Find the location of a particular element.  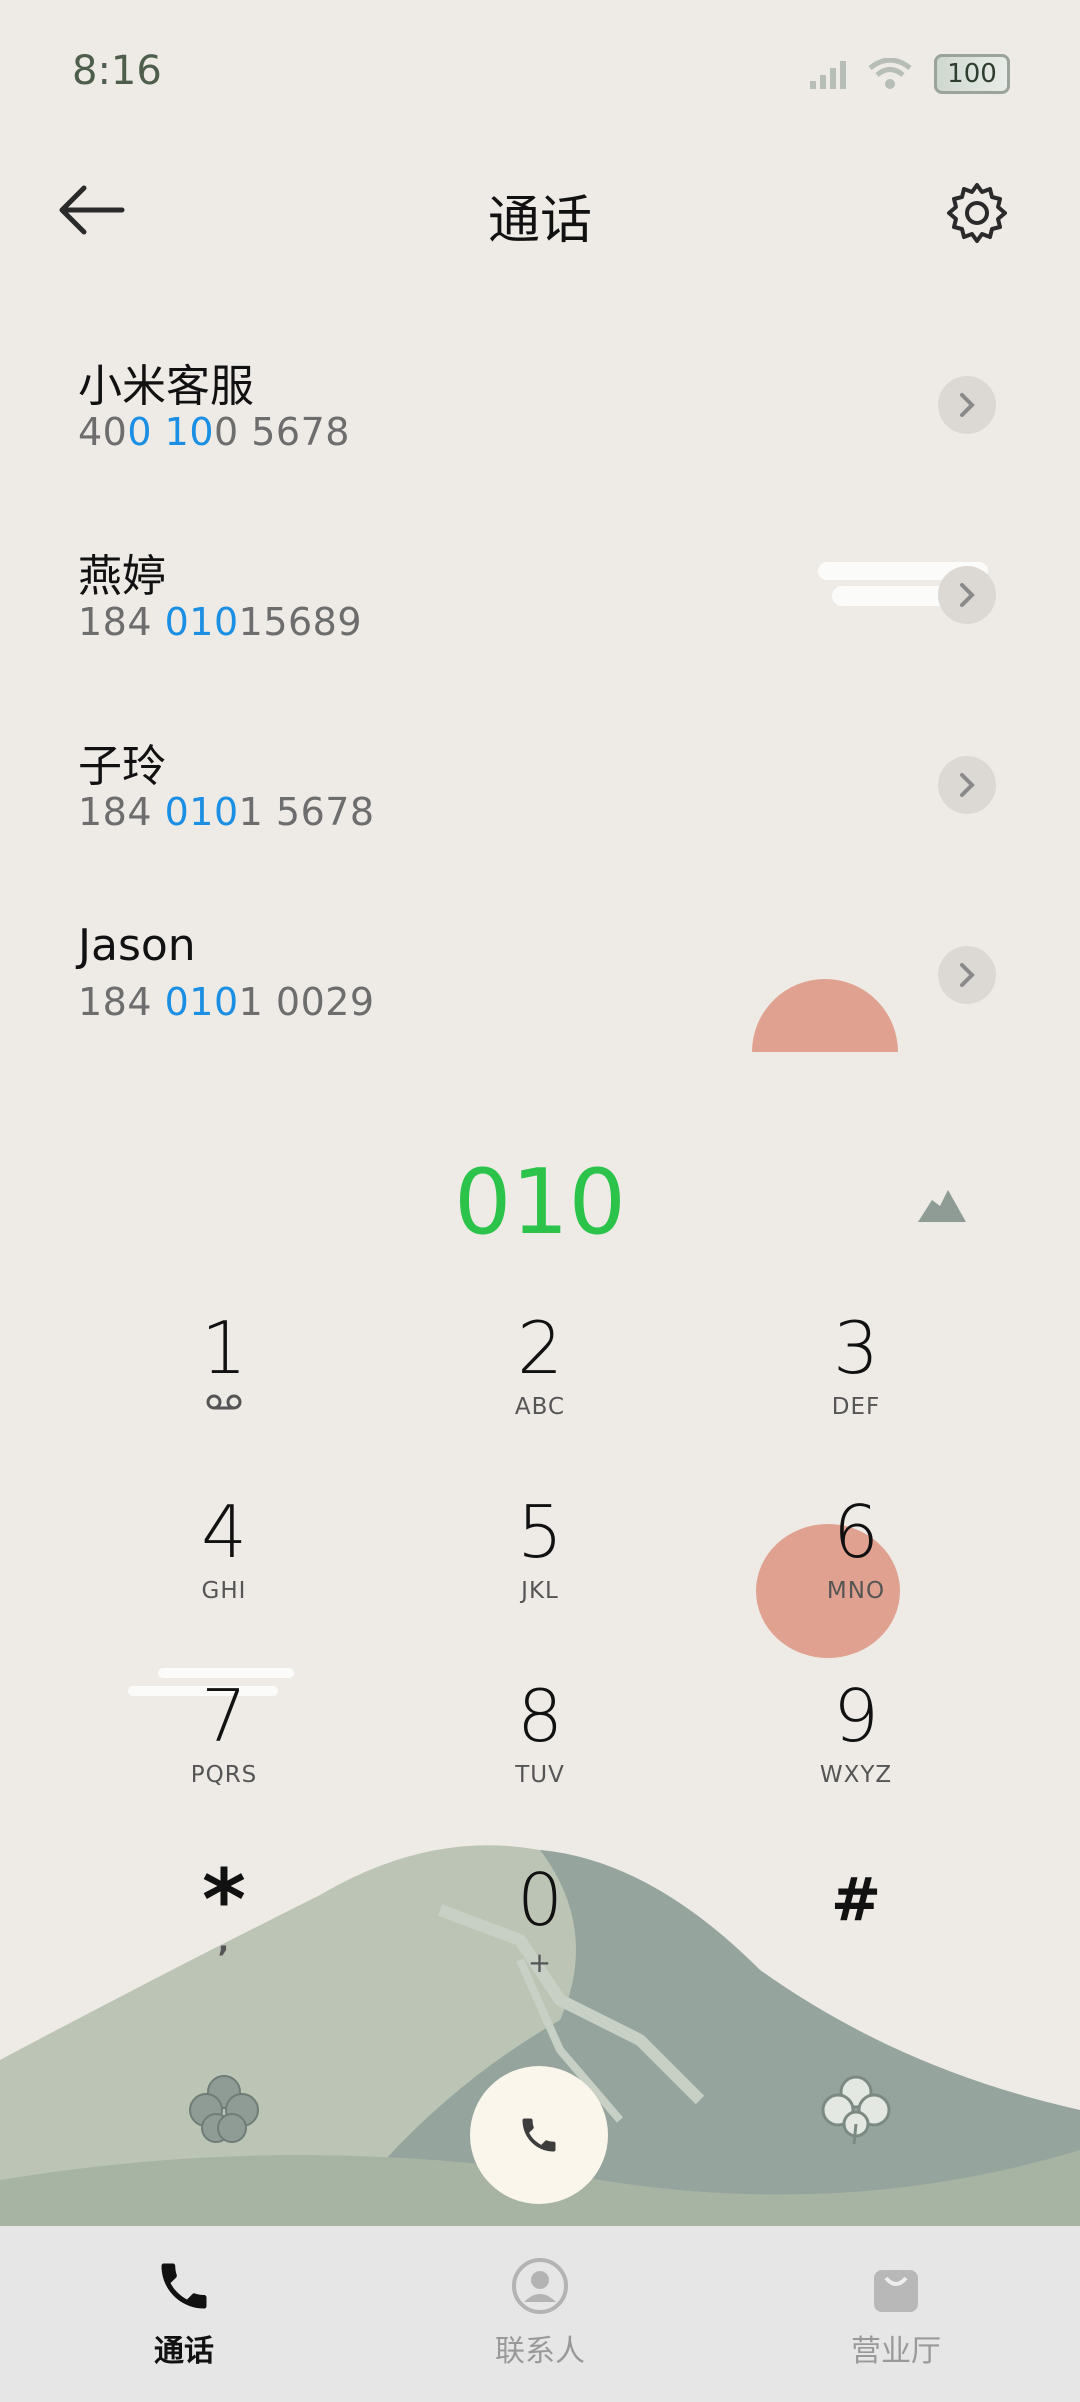

contact-row: Jason 184 0101 0029 is located at coordinates (540, 985).